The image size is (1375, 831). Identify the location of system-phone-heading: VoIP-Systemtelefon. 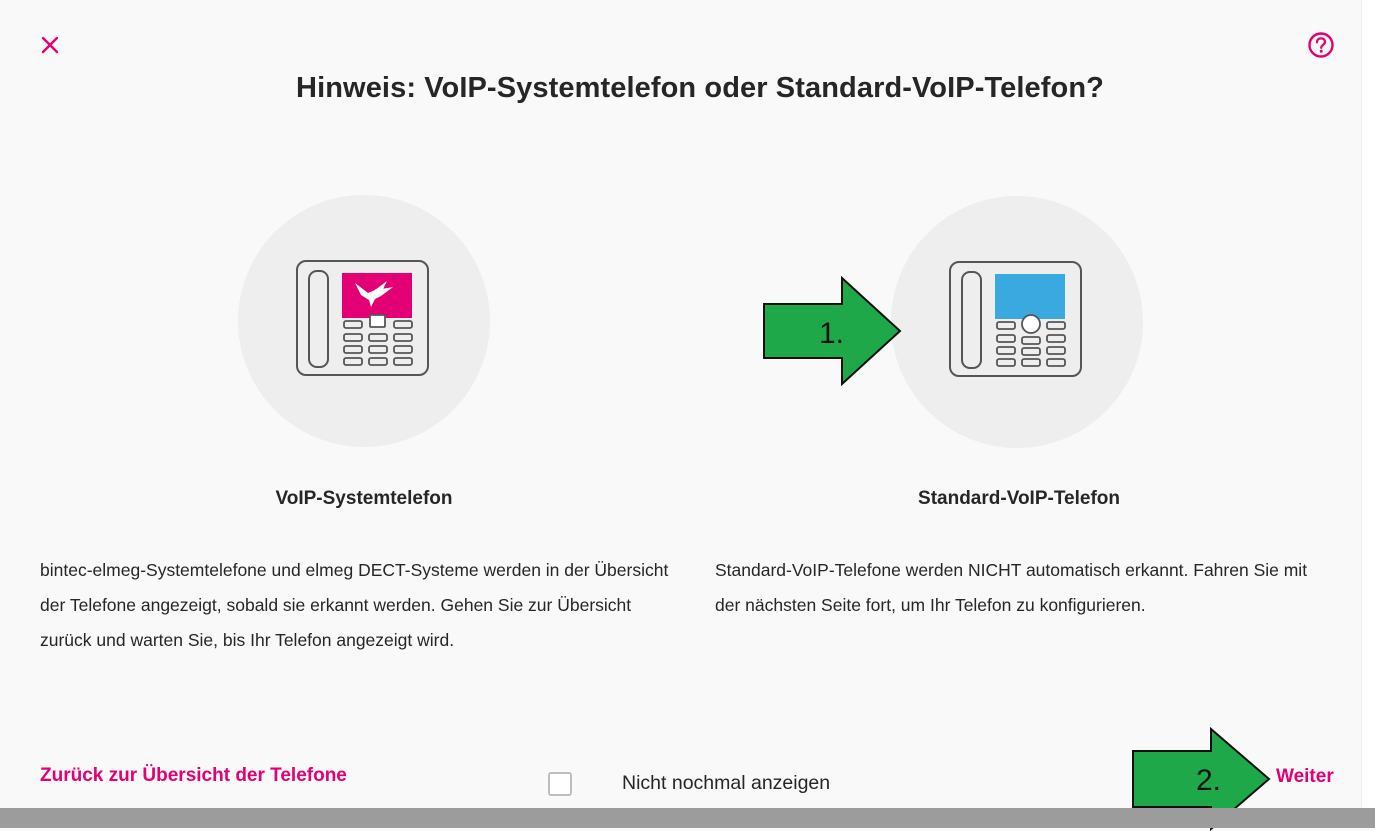
(364, 498).